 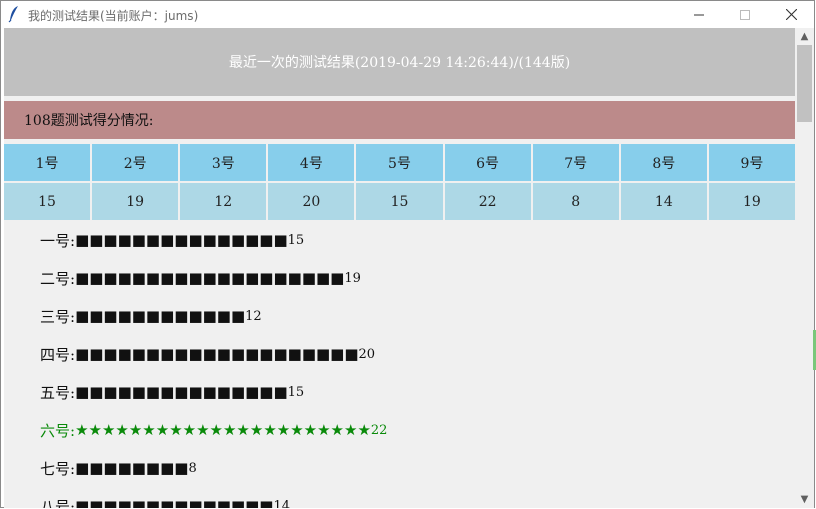 What do you see at coordinates (804, 83) in the screenshot?
I see `scroll-thumb` at bounding box center [804, 83].